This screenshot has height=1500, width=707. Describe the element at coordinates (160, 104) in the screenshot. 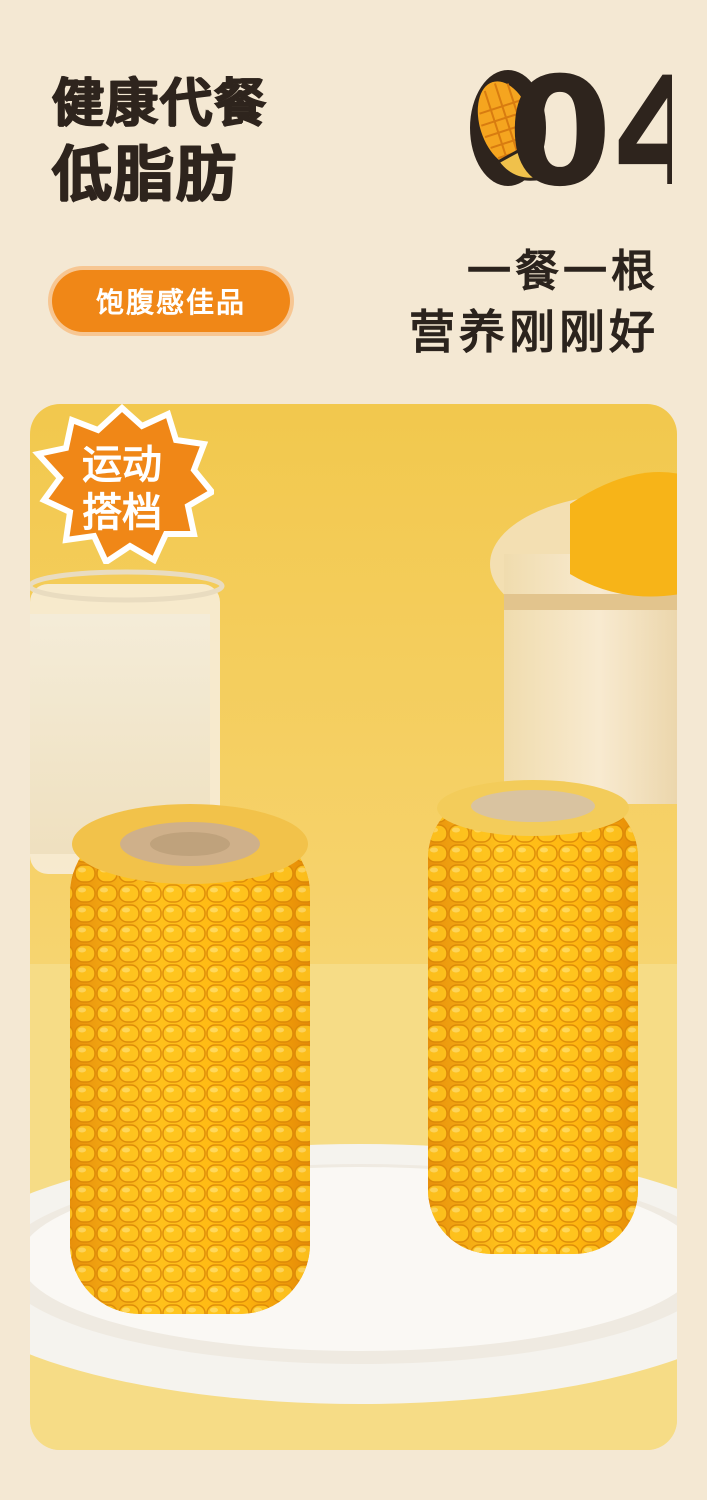

I see `headline-line1: 健康代餐` at that location.